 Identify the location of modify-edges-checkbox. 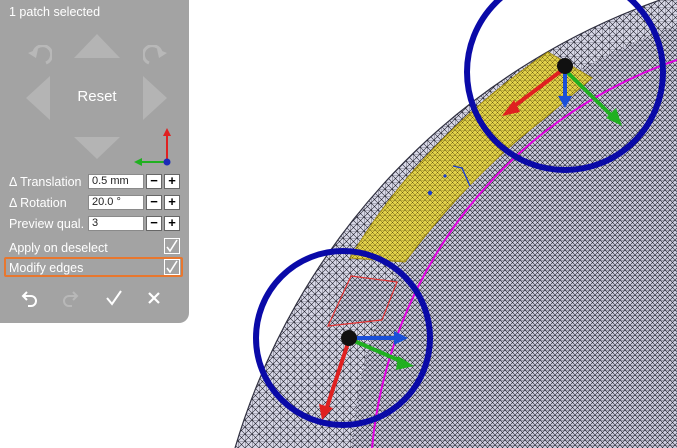
(172, 267).